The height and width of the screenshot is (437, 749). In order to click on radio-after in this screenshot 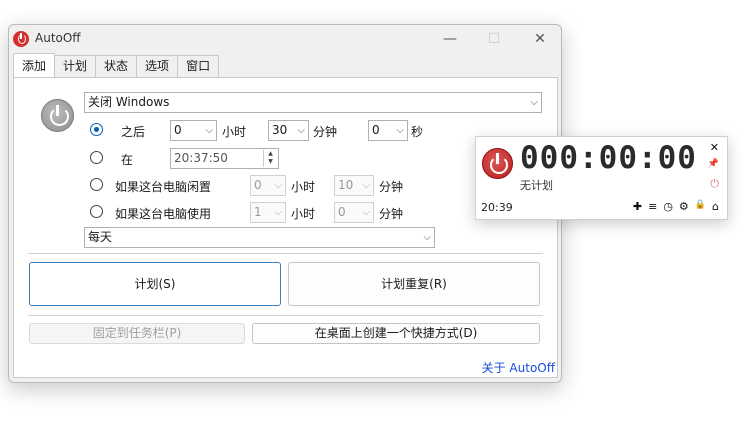, I will do `click(96, 129)`.